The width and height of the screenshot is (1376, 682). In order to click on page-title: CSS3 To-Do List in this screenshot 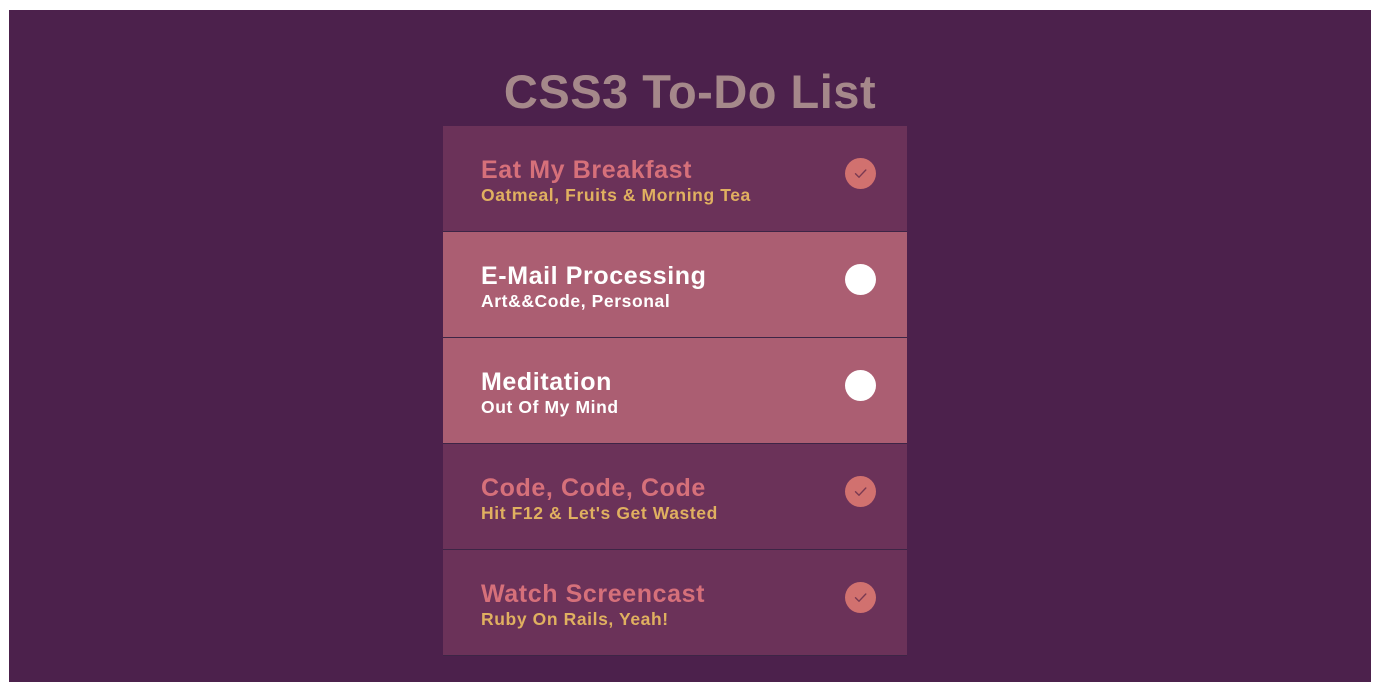, I will do `click(690, 92)`.